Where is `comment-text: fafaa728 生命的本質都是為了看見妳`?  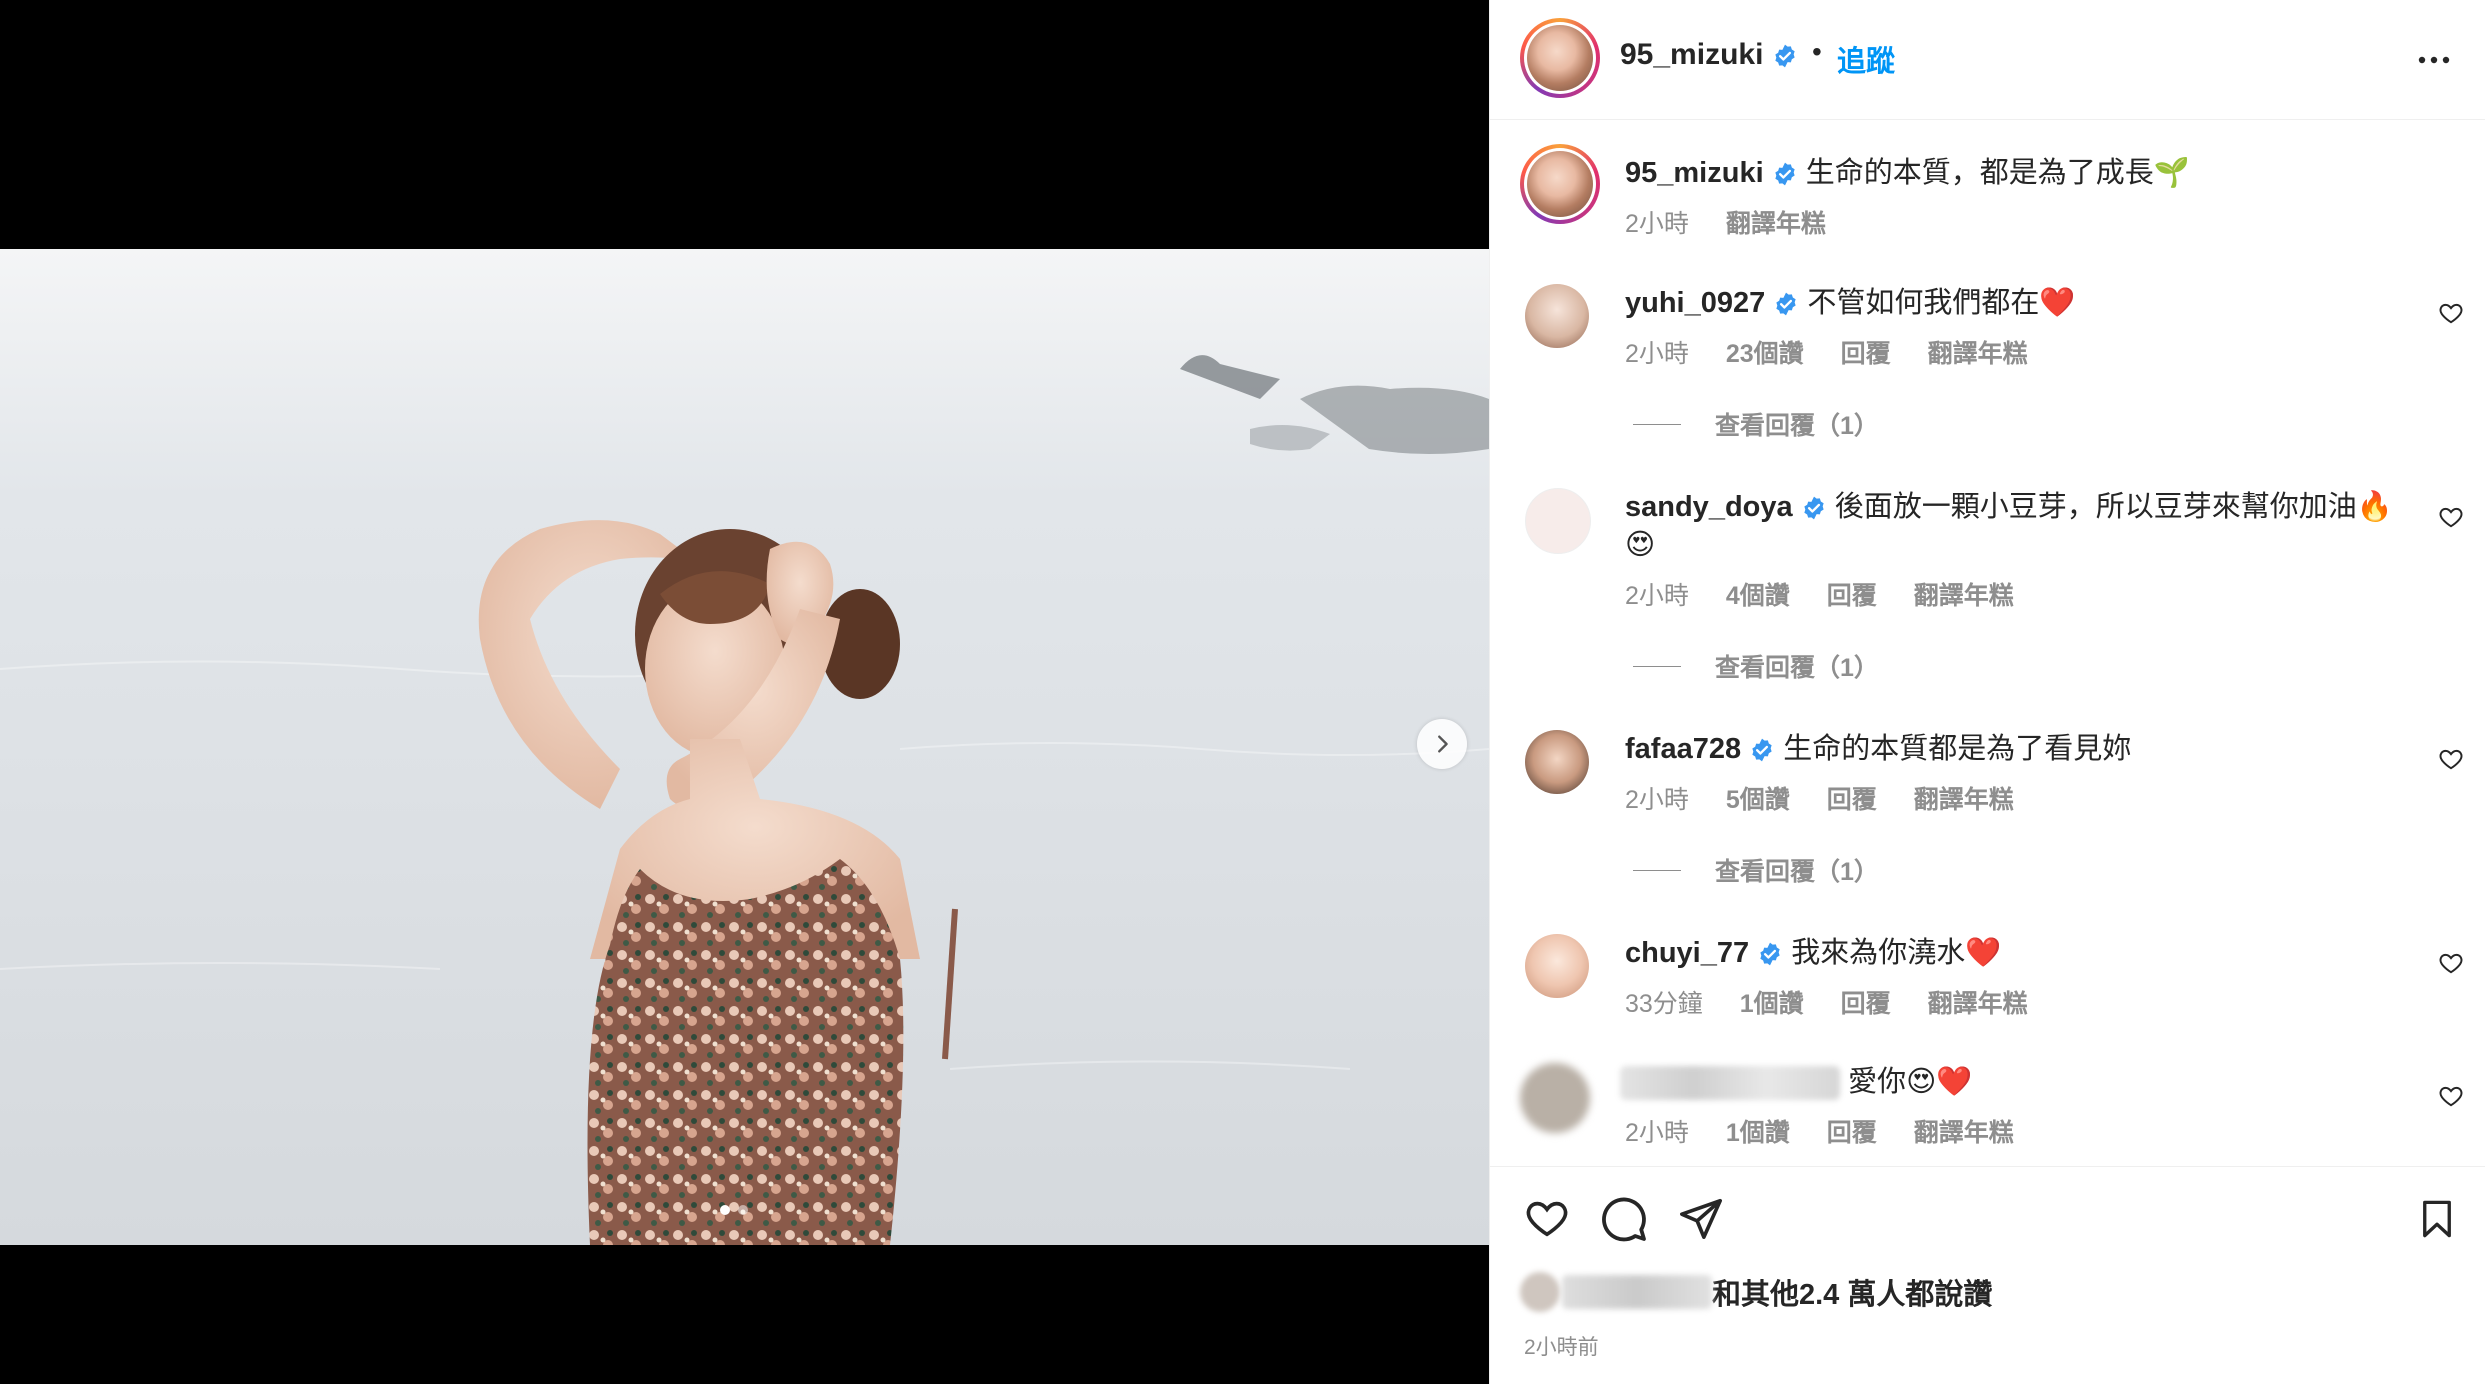
comment-text: fafaa728 生命的本質都是為了看見妳 is located at coordinates (2010, 749).